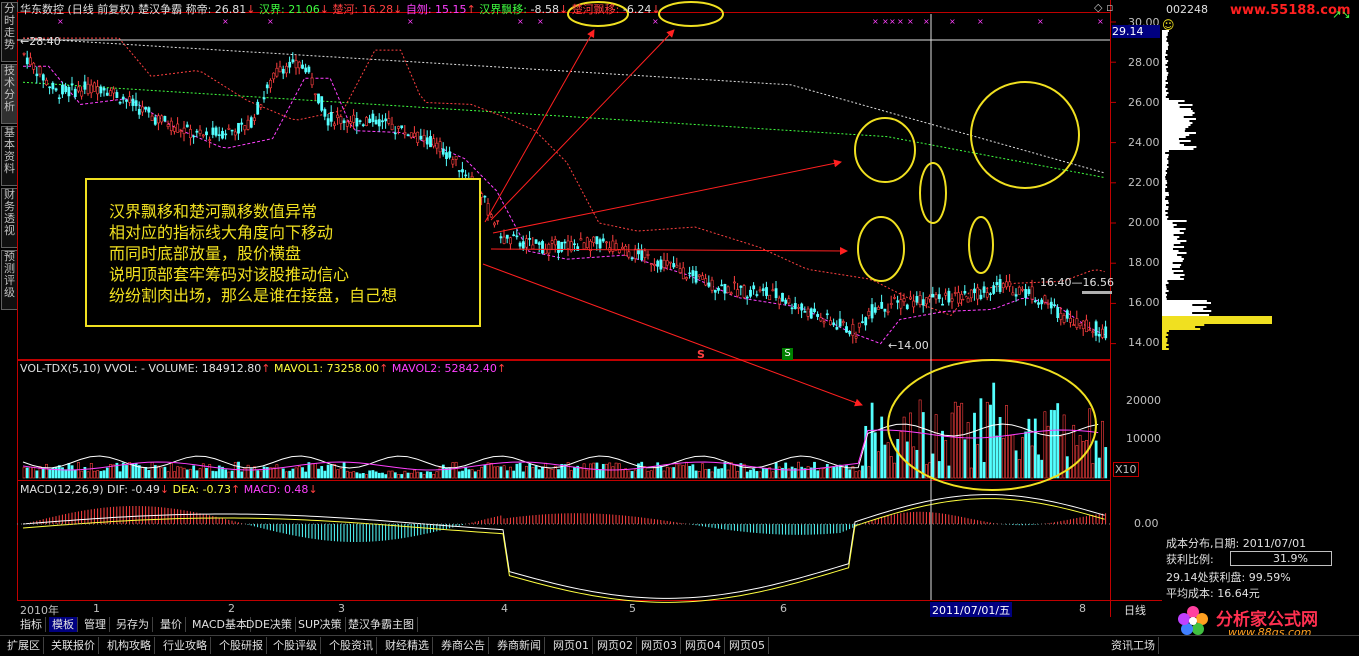  Describe the element at coordinates (320, 624) in the screenshot. I see `tab-sup: SUP决策` at that location.